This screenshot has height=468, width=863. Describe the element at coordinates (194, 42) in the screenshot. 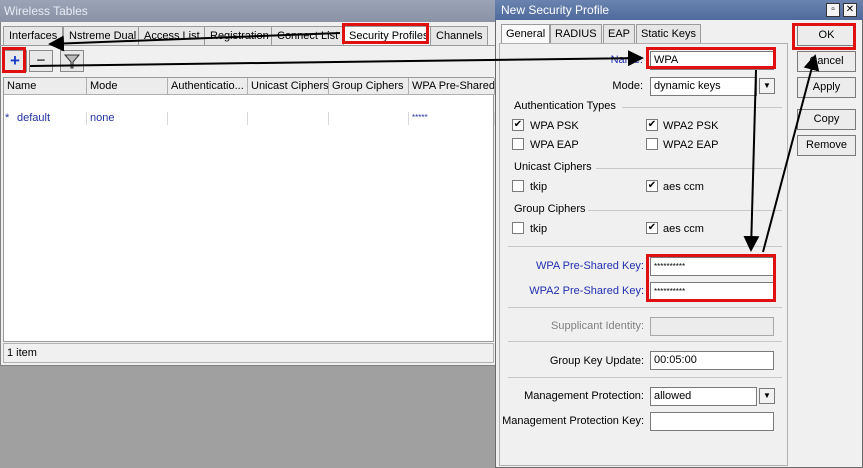

I see `arrow-to-security-profiles` at that location.